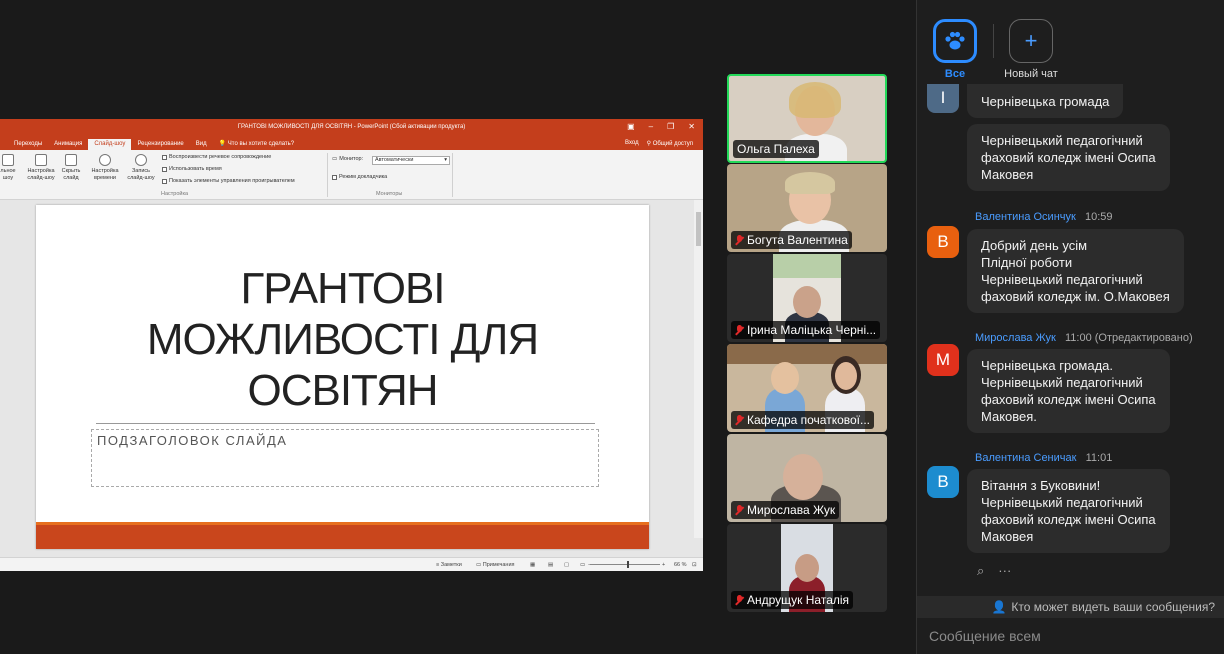 This screenshot has height=654, width=1224. Describe the element at coordinates (943, 360) in the screenshot. I see `sender-avatar: М` at that location.